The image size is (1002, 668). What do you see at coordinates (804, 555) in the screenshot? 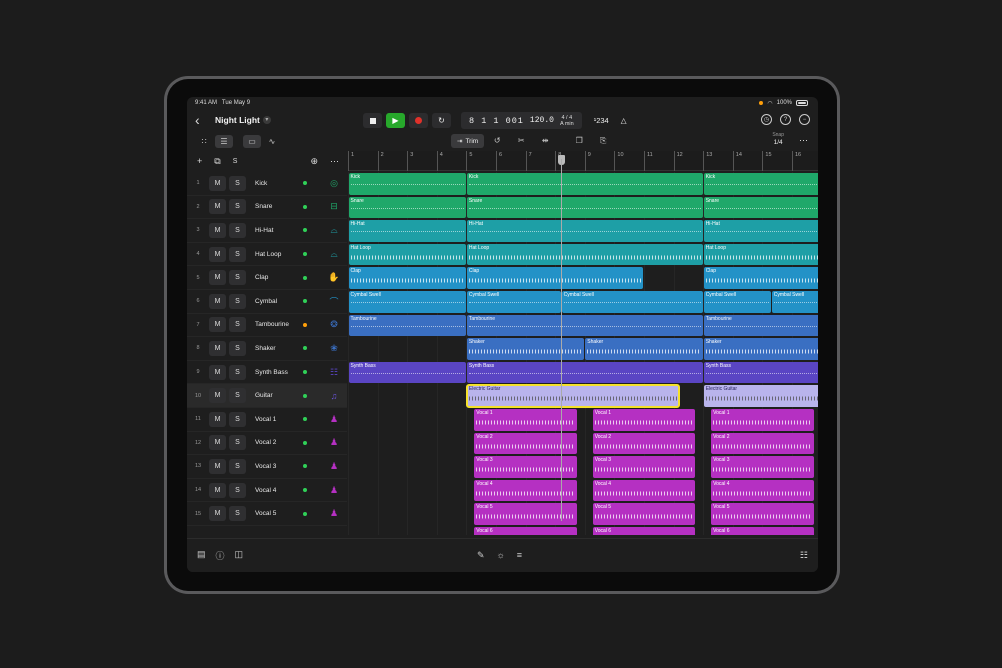
I see `piano-keyboard-icon: ☷` at bounding box center [804, 555].